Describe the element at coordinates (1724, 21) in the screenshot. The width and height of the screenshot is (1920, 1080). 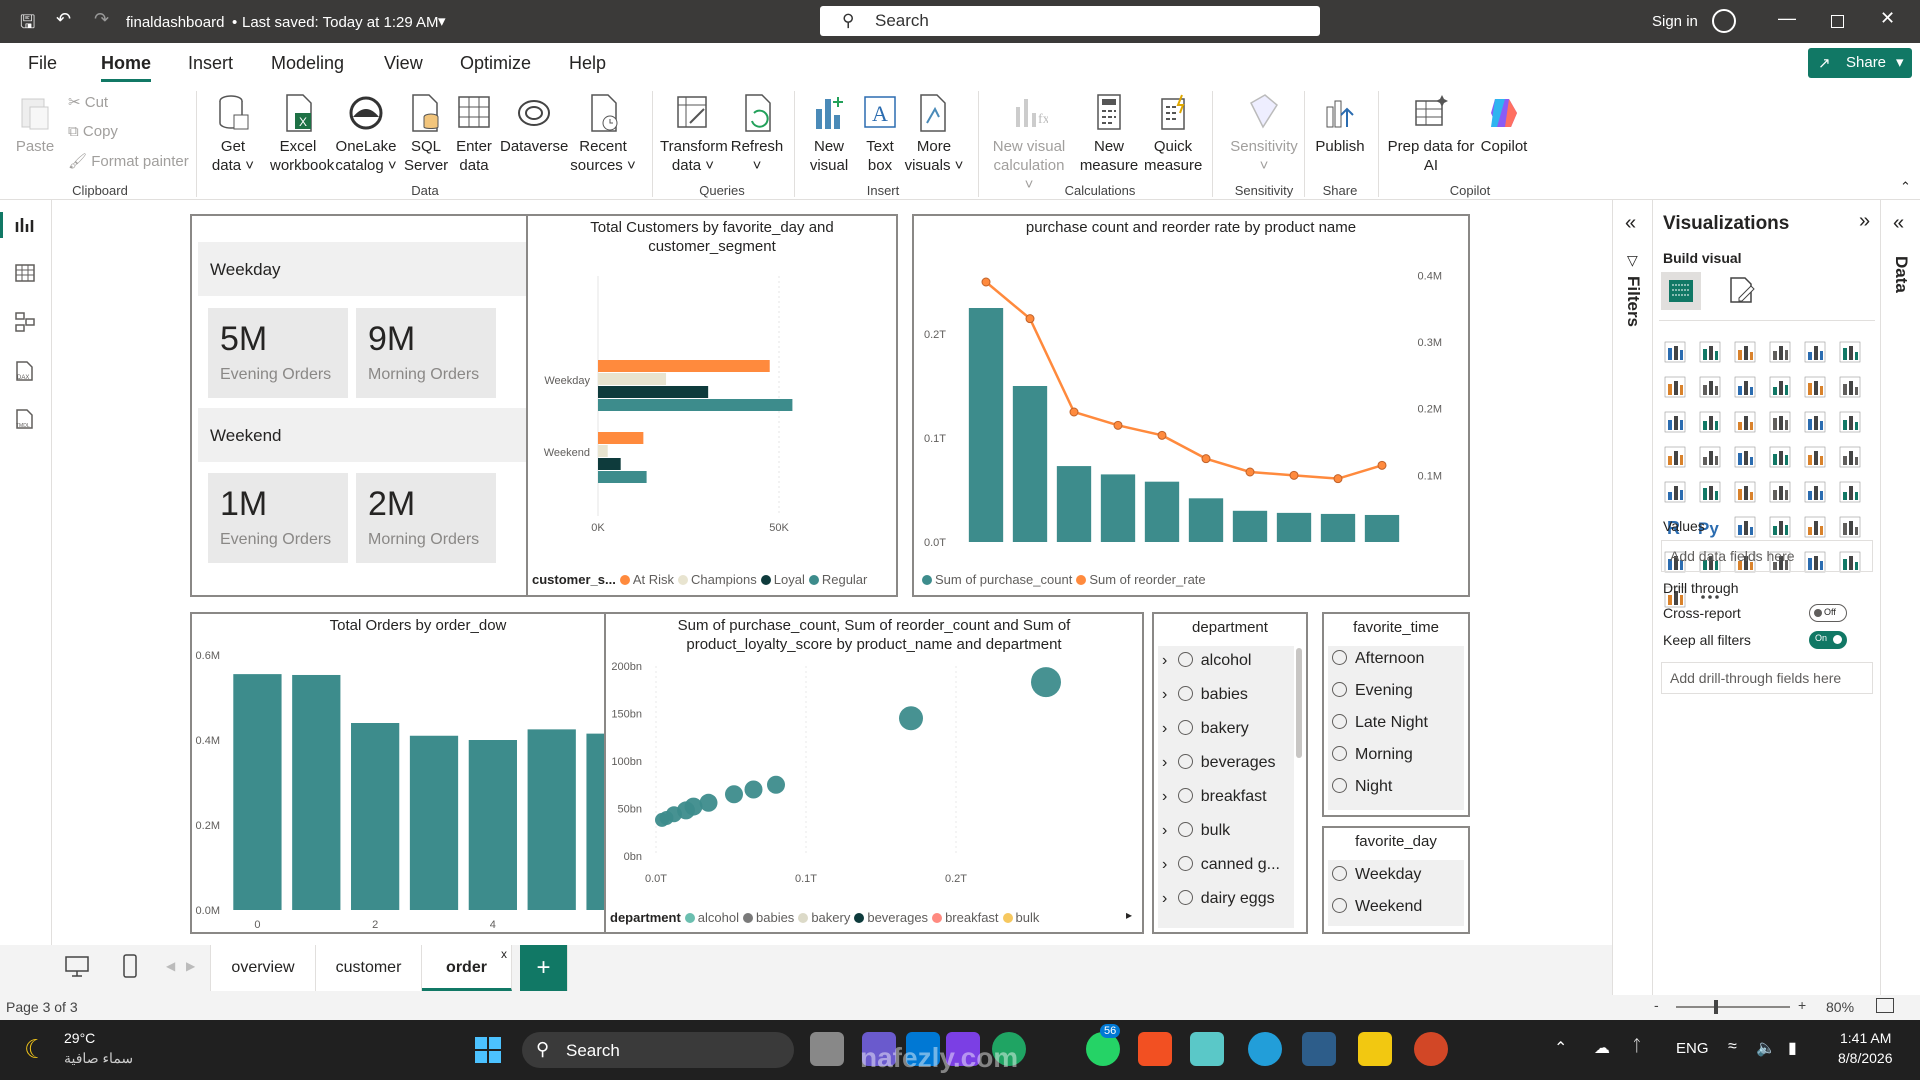
I see `account-icon` at that location.